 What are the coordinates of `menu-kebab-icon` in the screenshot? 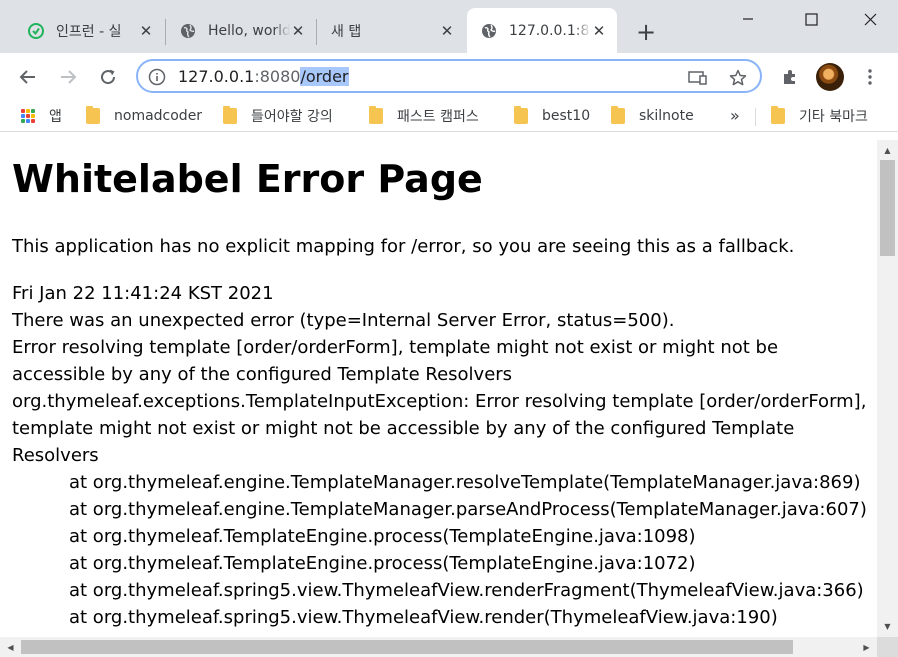 It's located at (870, 77).